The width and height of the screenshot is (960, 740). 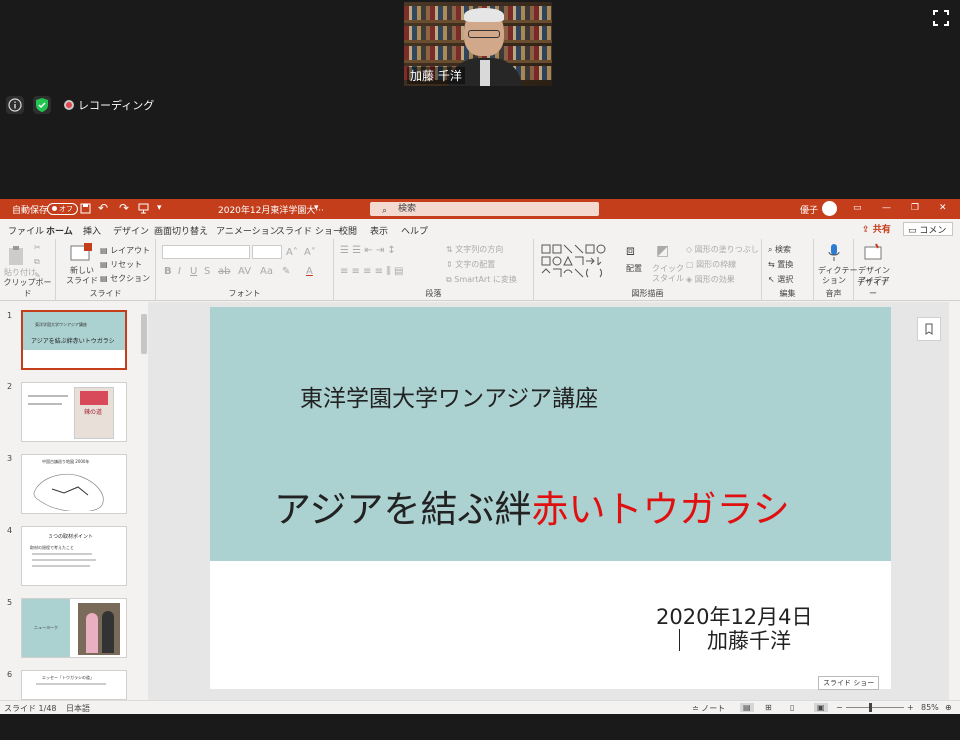 I want to click on cut-icon: ✂, so click(x=37, y=247).